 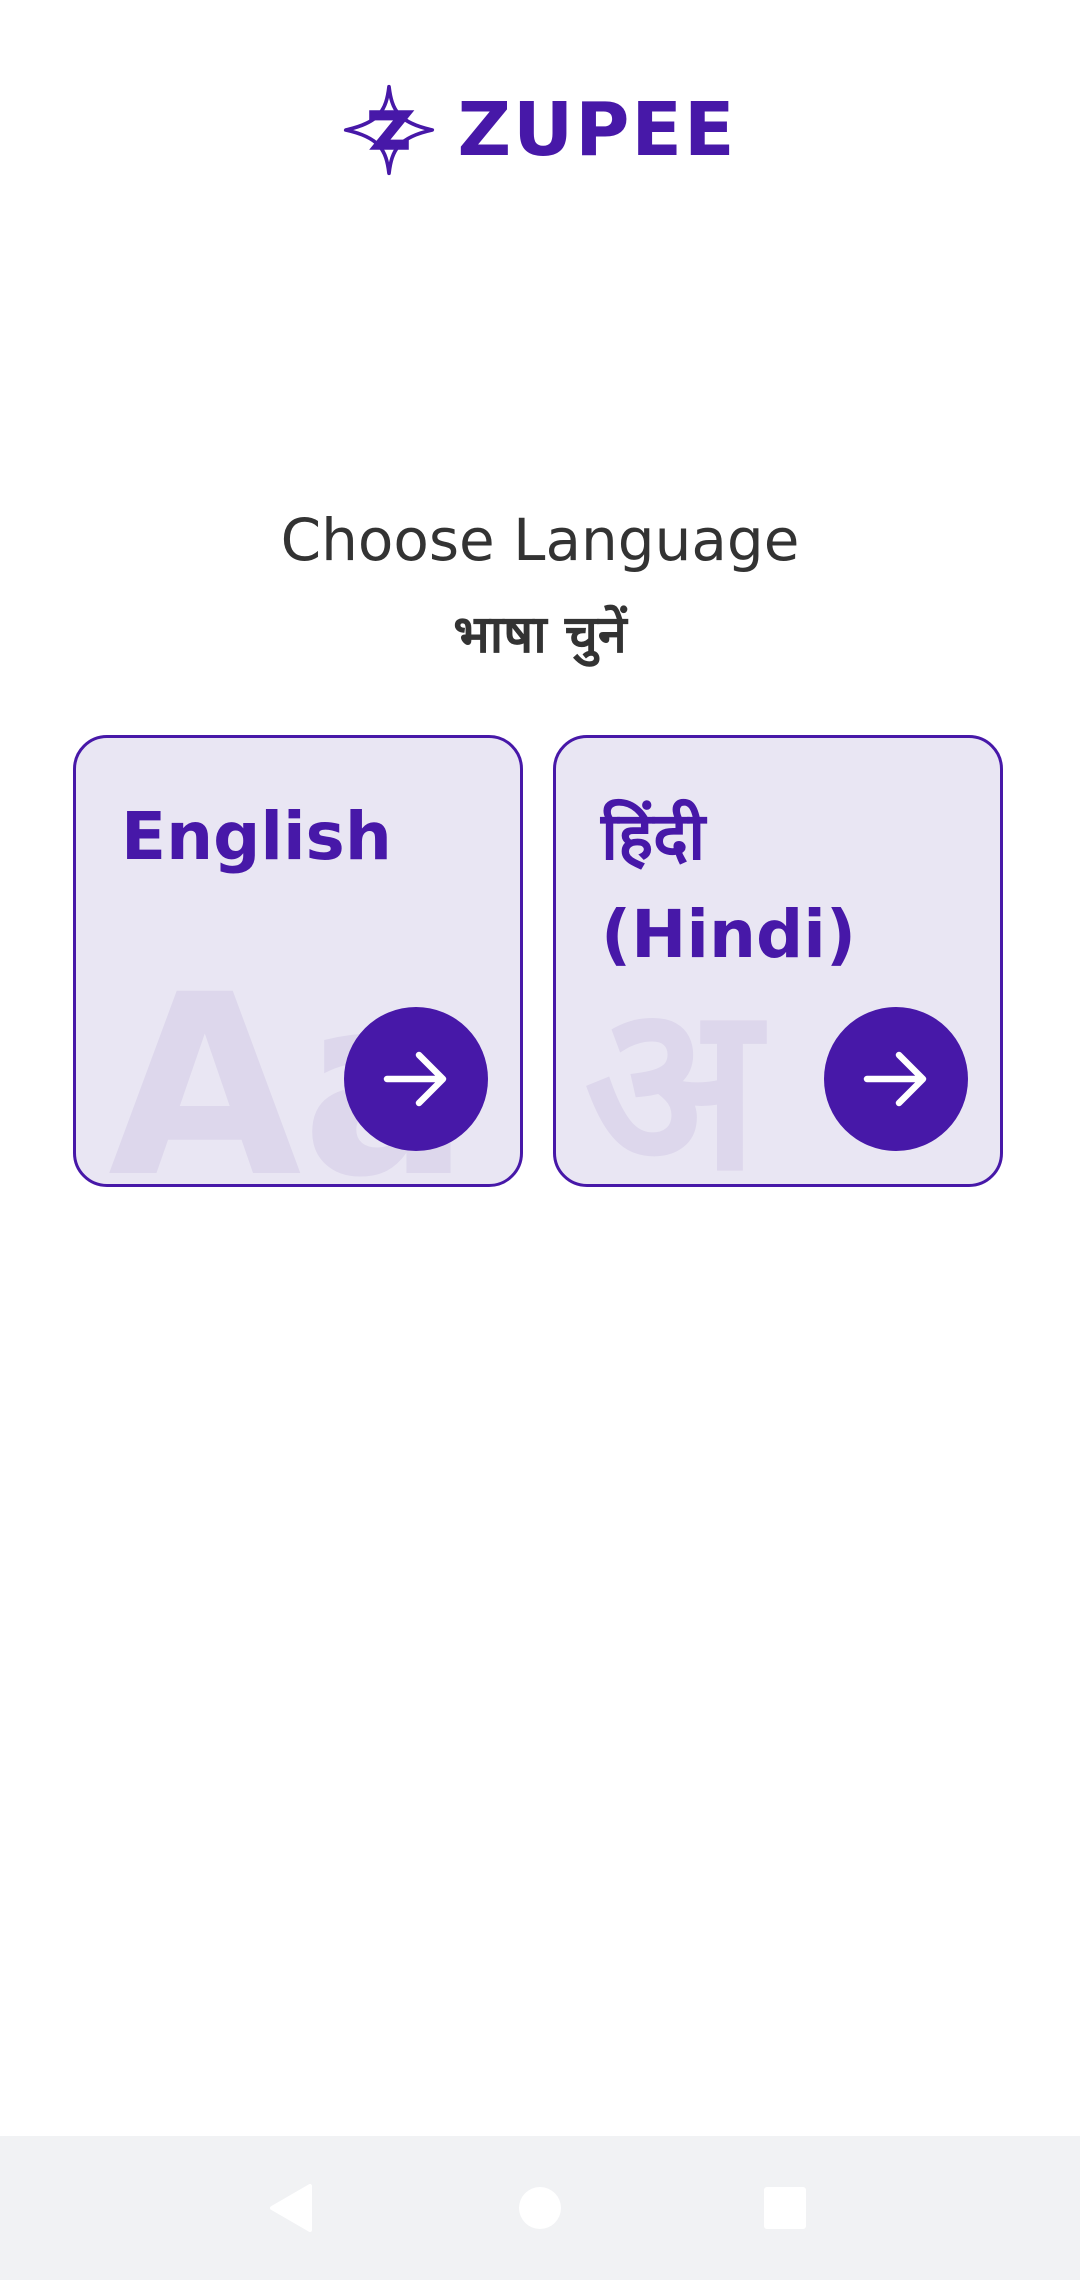 What do you see at coordinates (298, 961) in the screenshot?
I see `language-card-english: Aa English` at bounding box center [298, 961].